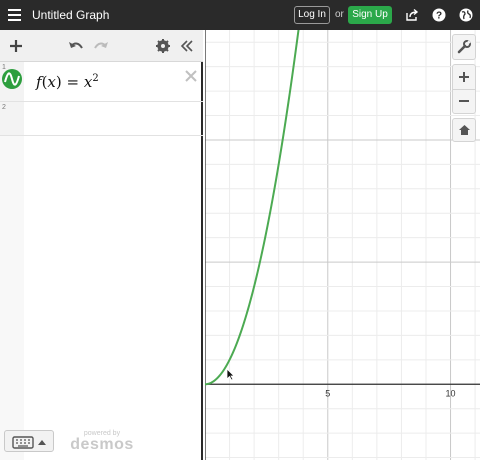 Image resolution: width=480 pixels, height=460 pixels. I want to click on expression-row-2: 2, so click(101, 119).